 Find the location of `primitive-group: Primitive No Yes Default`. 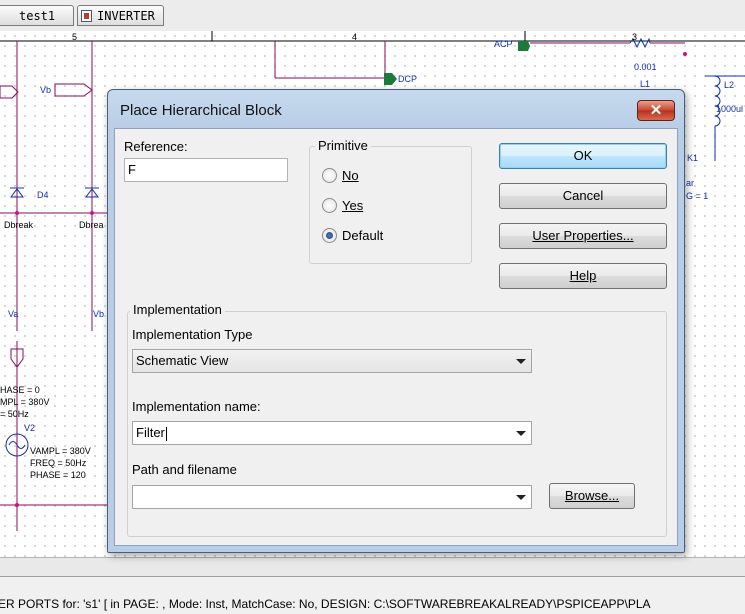

primitive-group: Primitive No Yes Default is located at coordinates (390, 201).